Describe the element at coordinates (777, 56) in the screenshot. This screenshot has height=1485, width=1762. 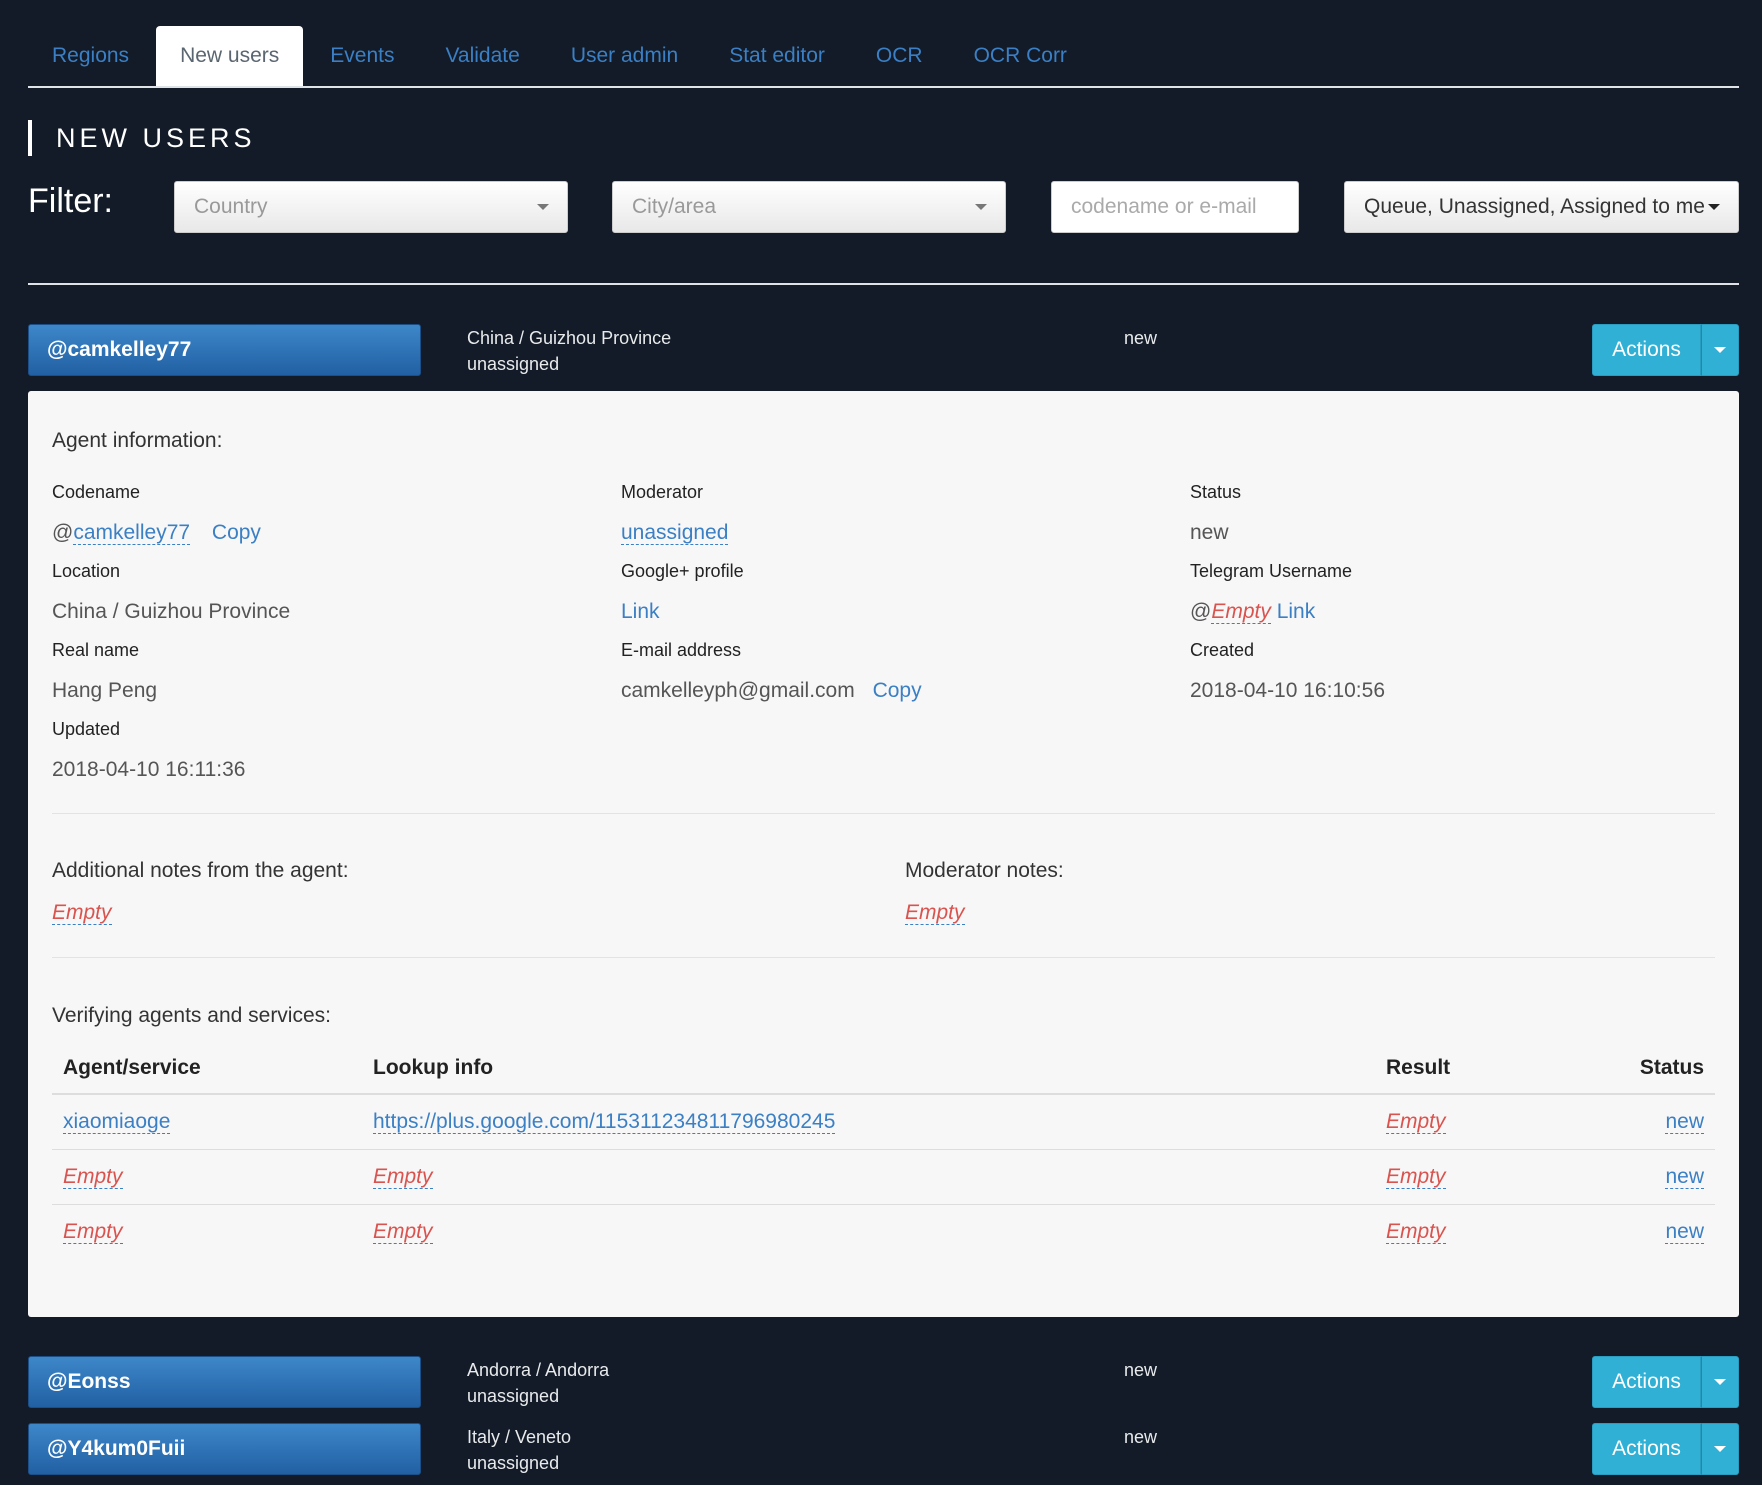
I see `tab-stat-editor: Stat editor` at that location.